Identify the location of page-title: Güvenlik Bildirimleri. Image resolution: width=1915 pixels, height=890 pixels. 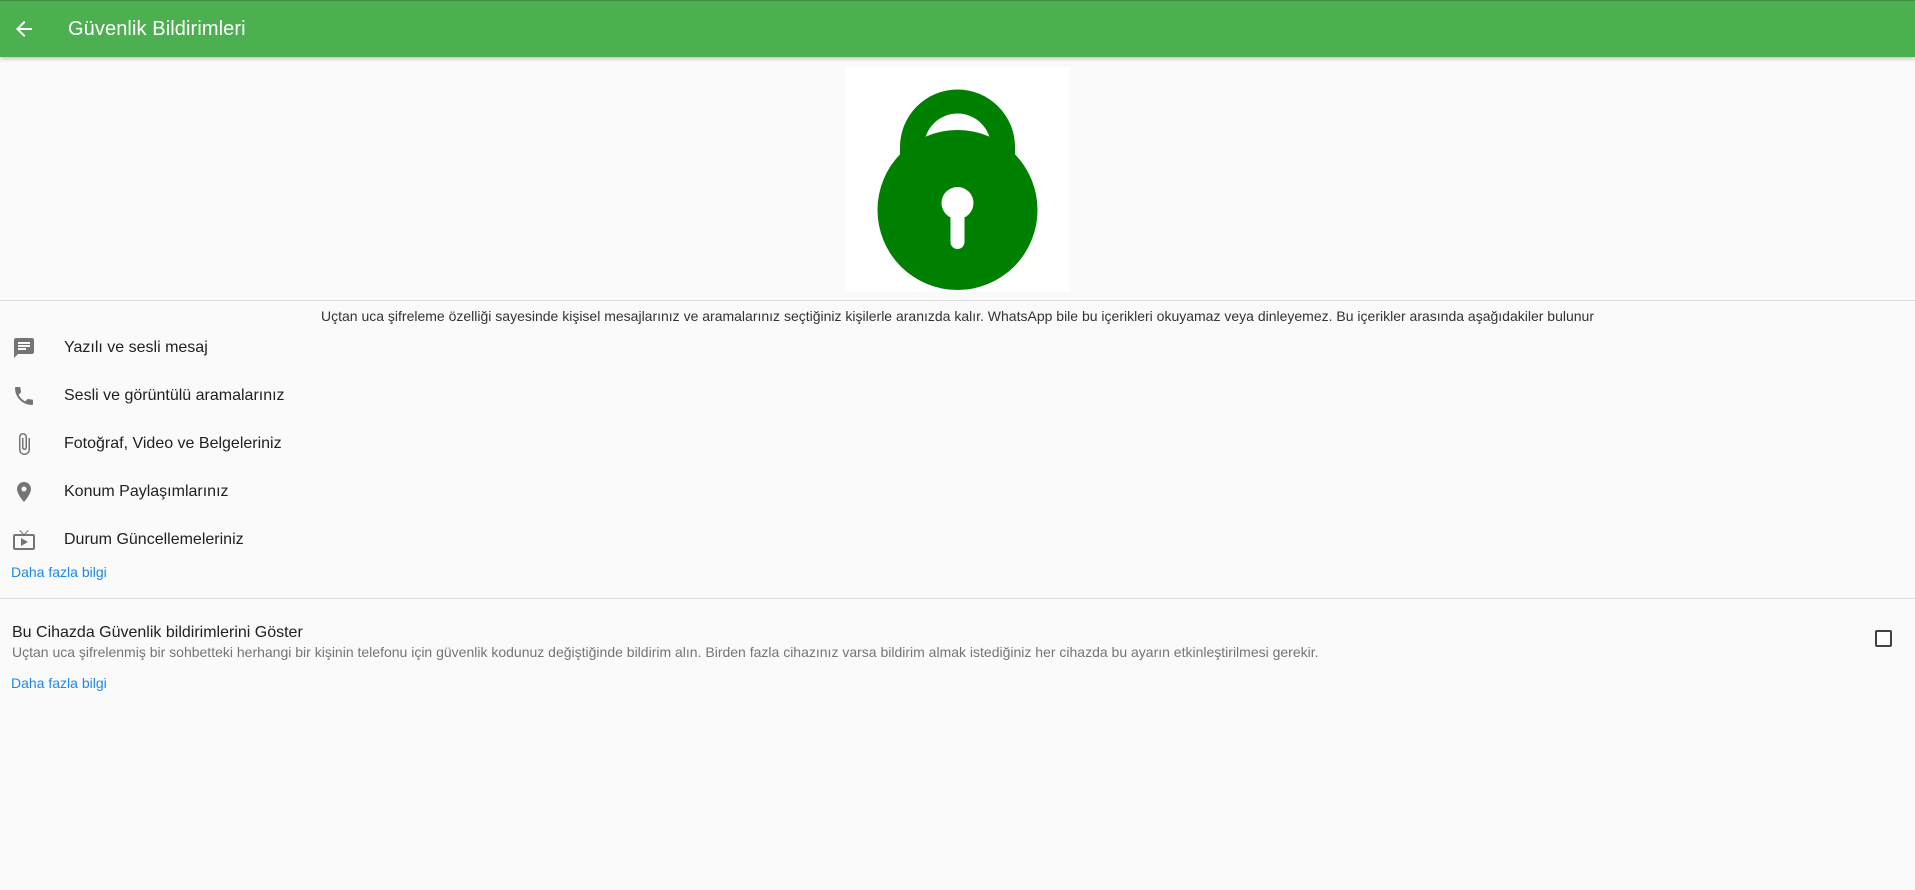
(157, 28).